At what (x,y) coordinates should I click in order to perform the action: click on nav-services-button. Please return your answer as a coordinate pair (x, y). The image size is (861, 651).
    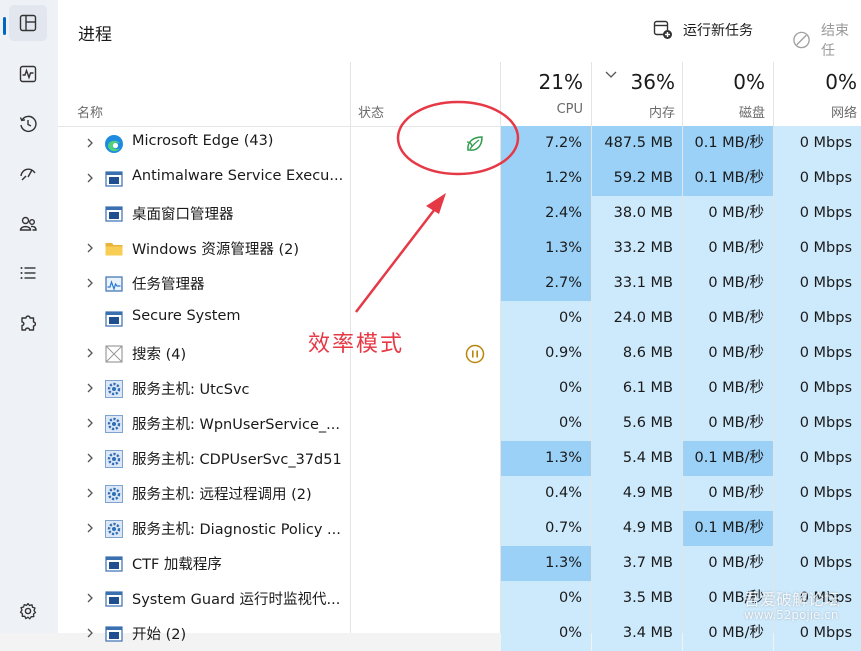
    Looking at the image, I should click on (28, 323).